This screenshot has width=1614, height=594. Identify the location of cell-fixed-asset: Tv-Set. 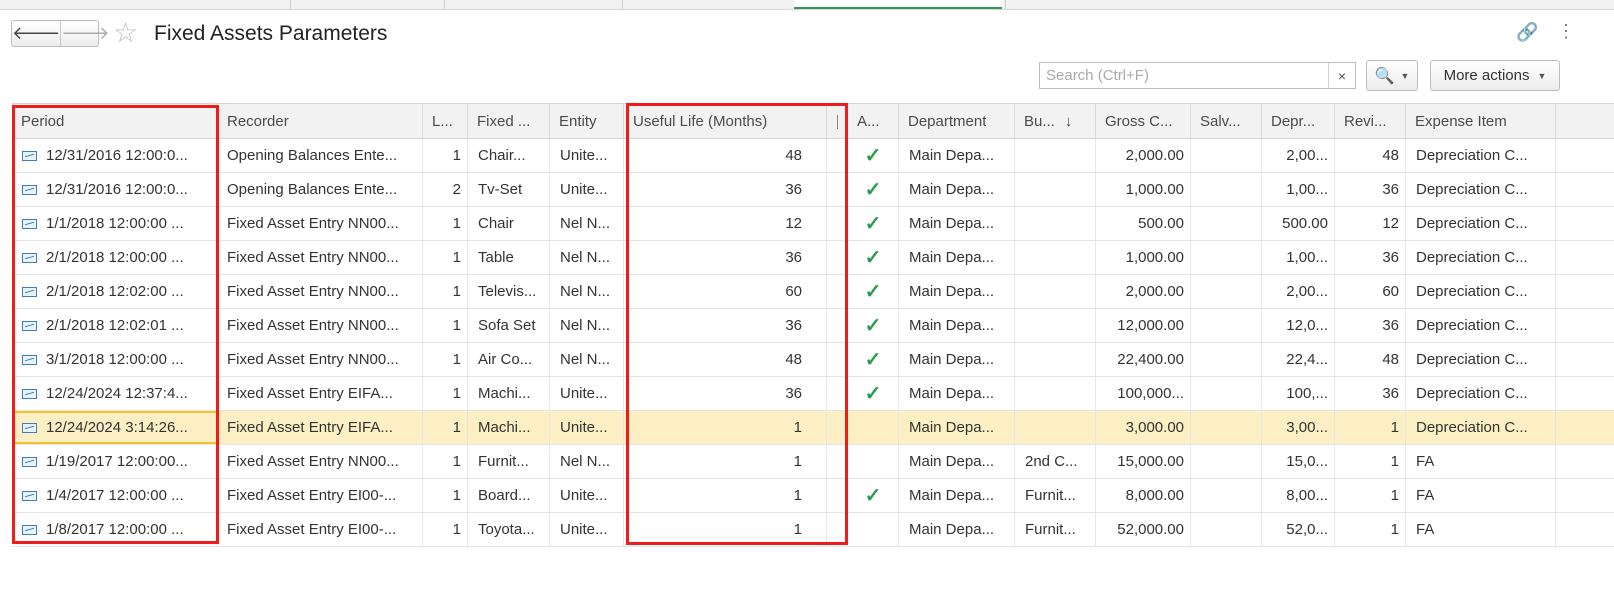
(509, 189).